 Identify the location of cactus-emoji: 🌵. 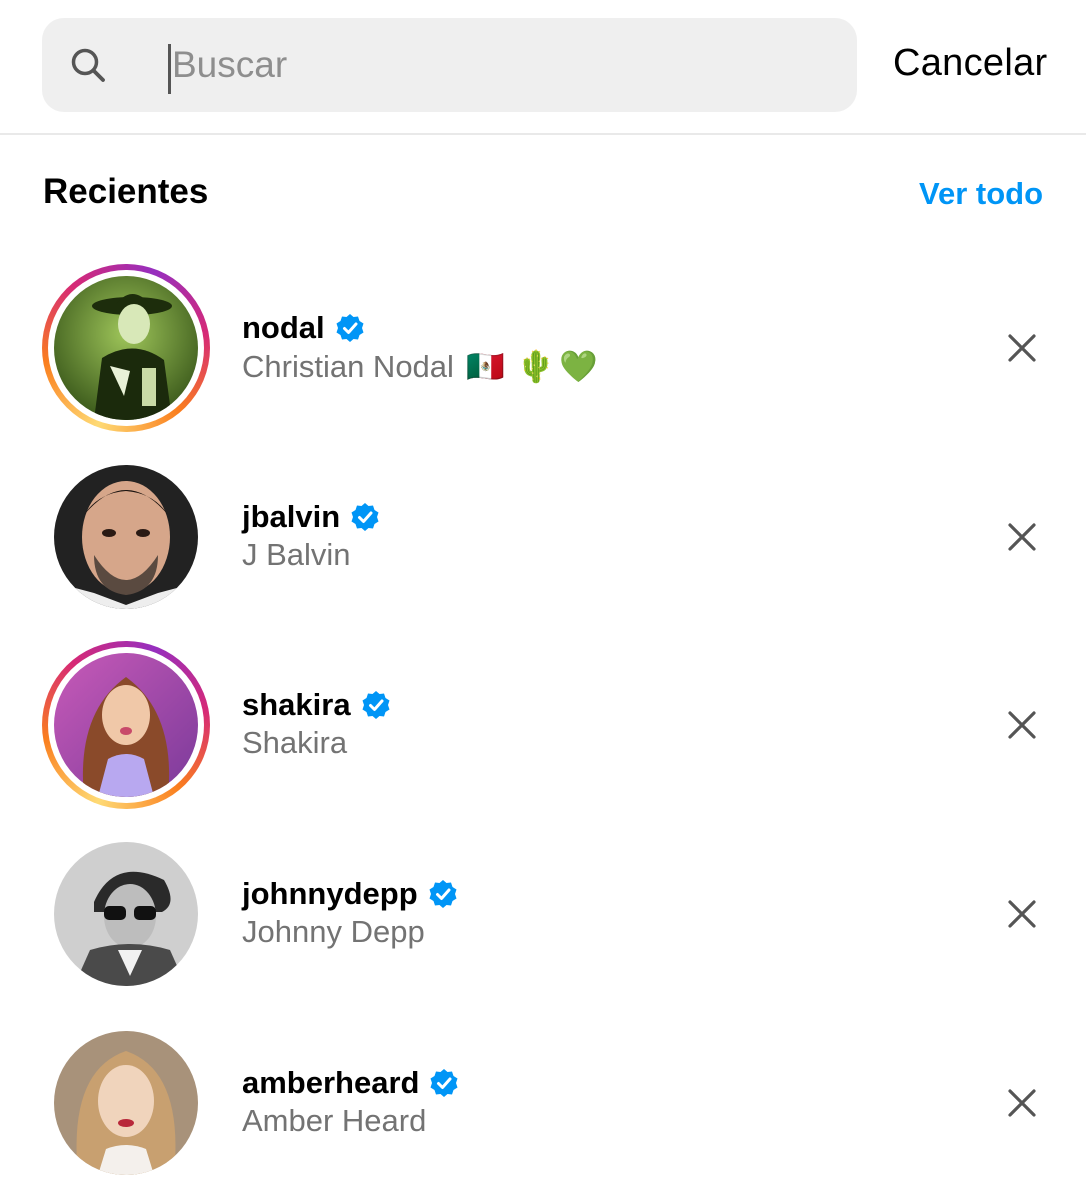
(536, 366).